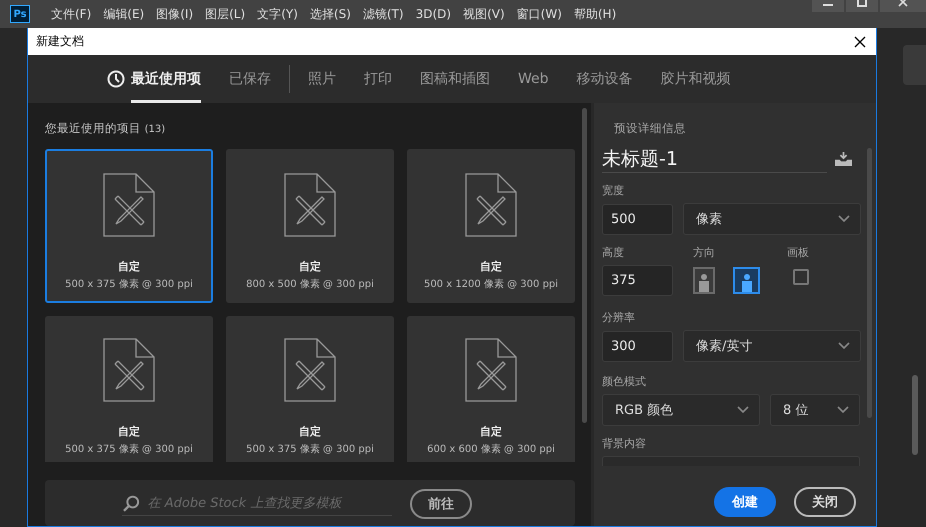  I want to click on menu-item: 文字(Y), so click(277, 14).